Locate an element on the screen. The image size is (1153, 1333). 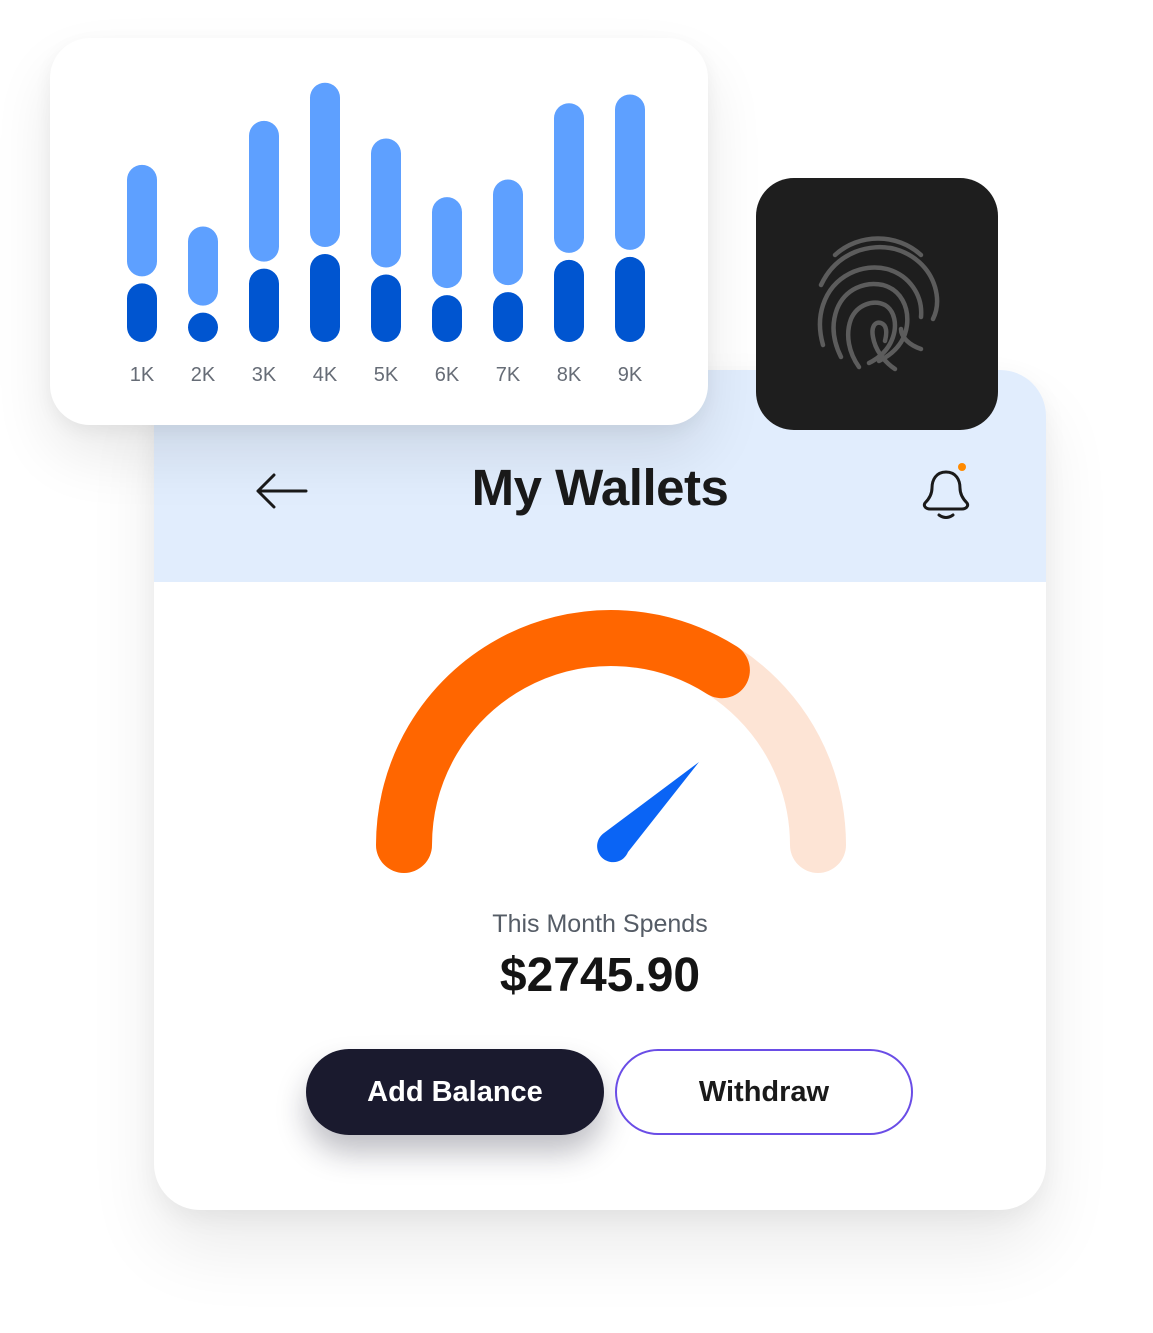
chart-bar-upper-3K is located at coordinates (264, 191).